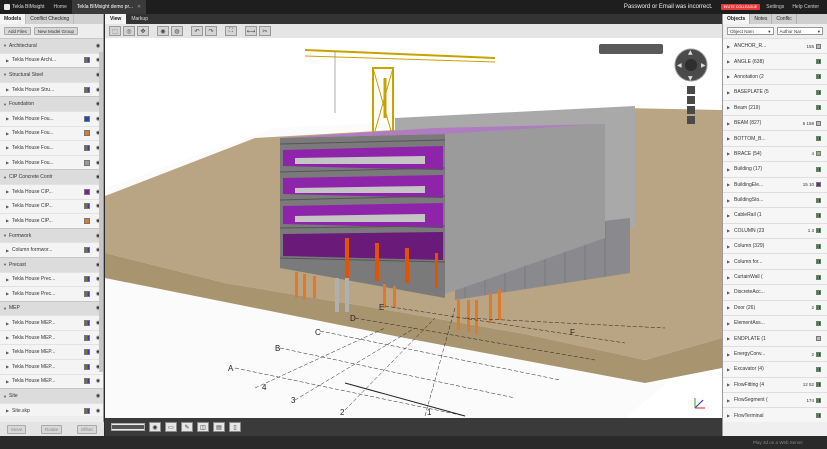 The width and height of the screenshot is (827, 449). What do you see at coordinates (101, 212) in the screenshot?
I see `left-scrollbar` at bounding box center [101, 212].